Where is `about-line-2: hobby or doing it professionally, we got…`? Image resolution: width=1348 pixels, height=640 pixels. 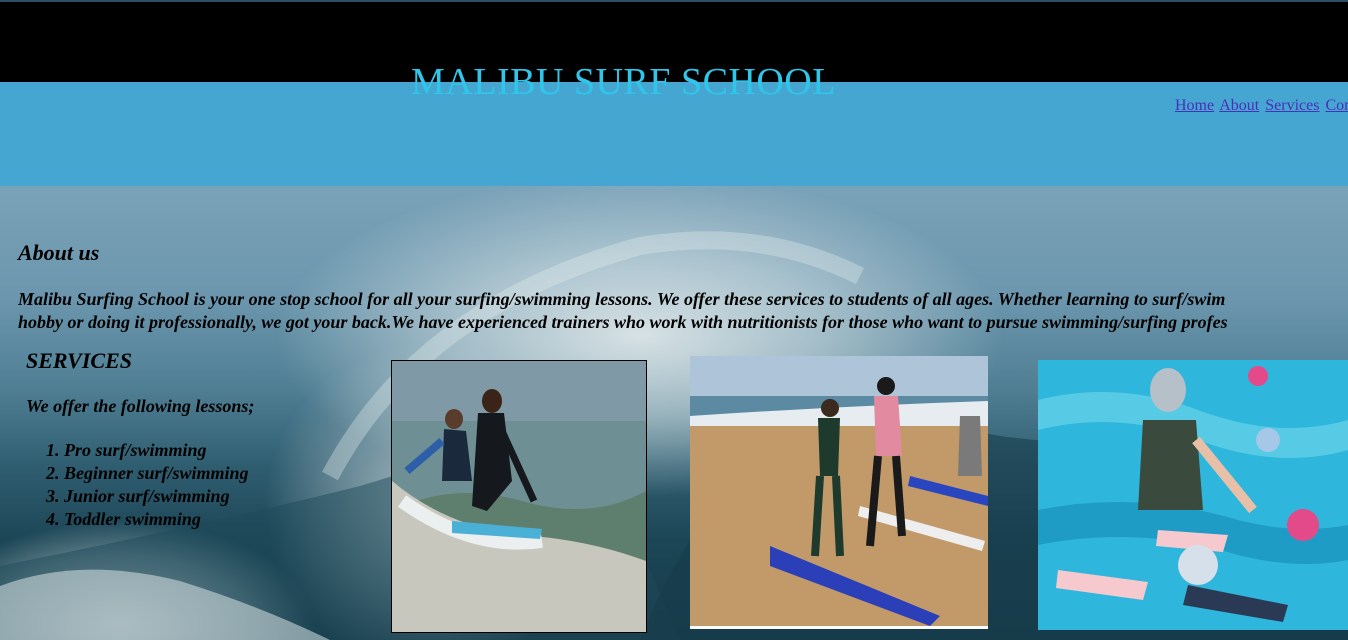
about-line-2: hobby or doing it professionally, we got… is located at coordinates (623, 322).